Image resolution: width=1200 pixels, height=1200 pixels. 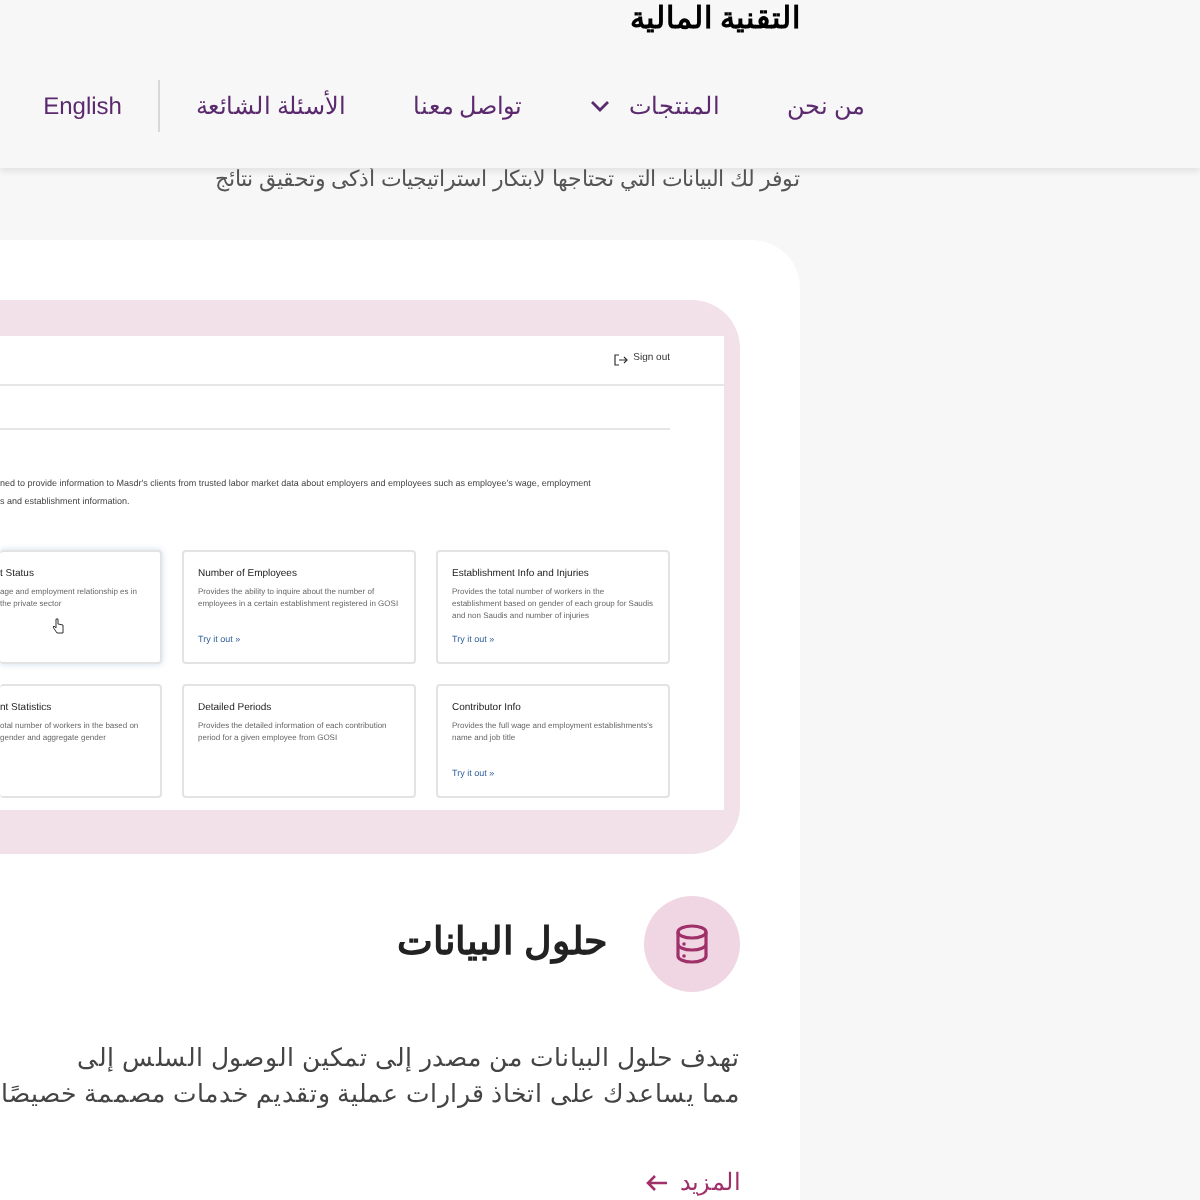 I want to click on nav-link: تواصل معنا, so click(x=467, y=106).